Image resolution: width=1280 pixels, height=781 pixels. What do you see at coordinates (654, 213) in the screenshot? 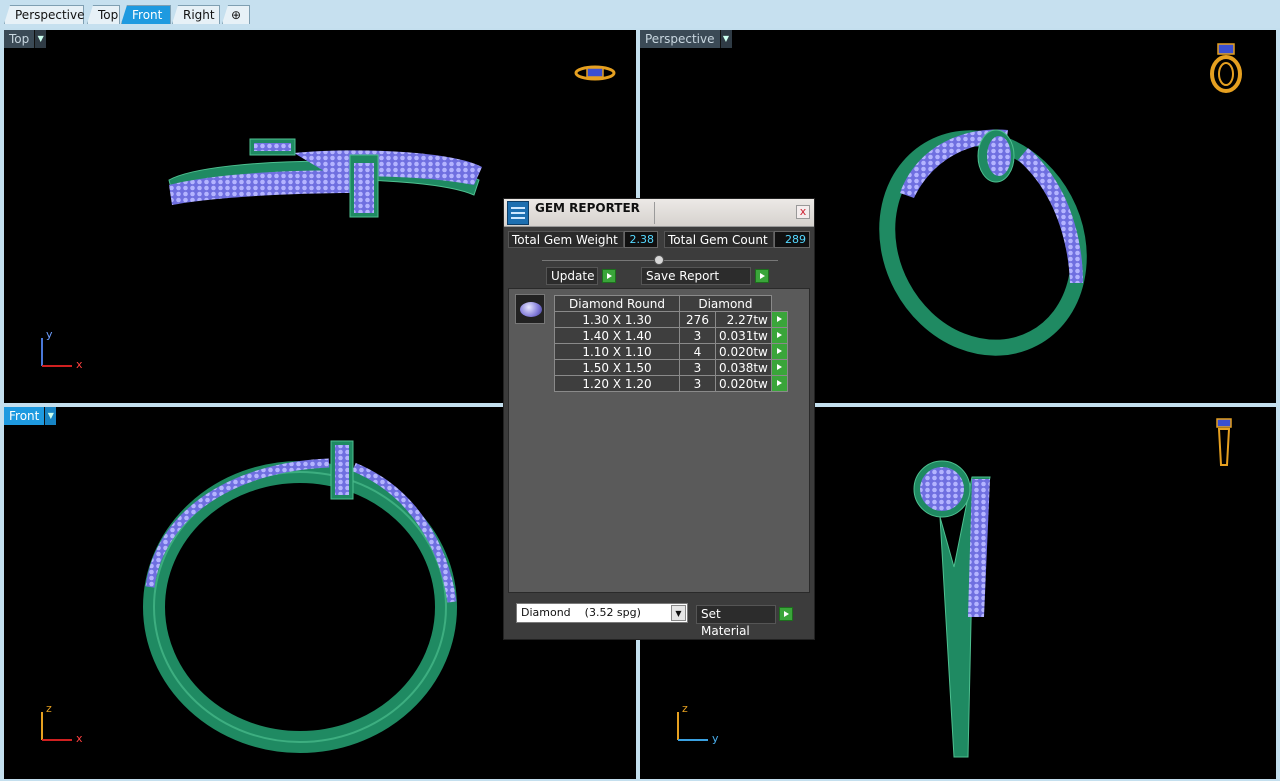
I see `title-separator` at bounding box center [654, 213].